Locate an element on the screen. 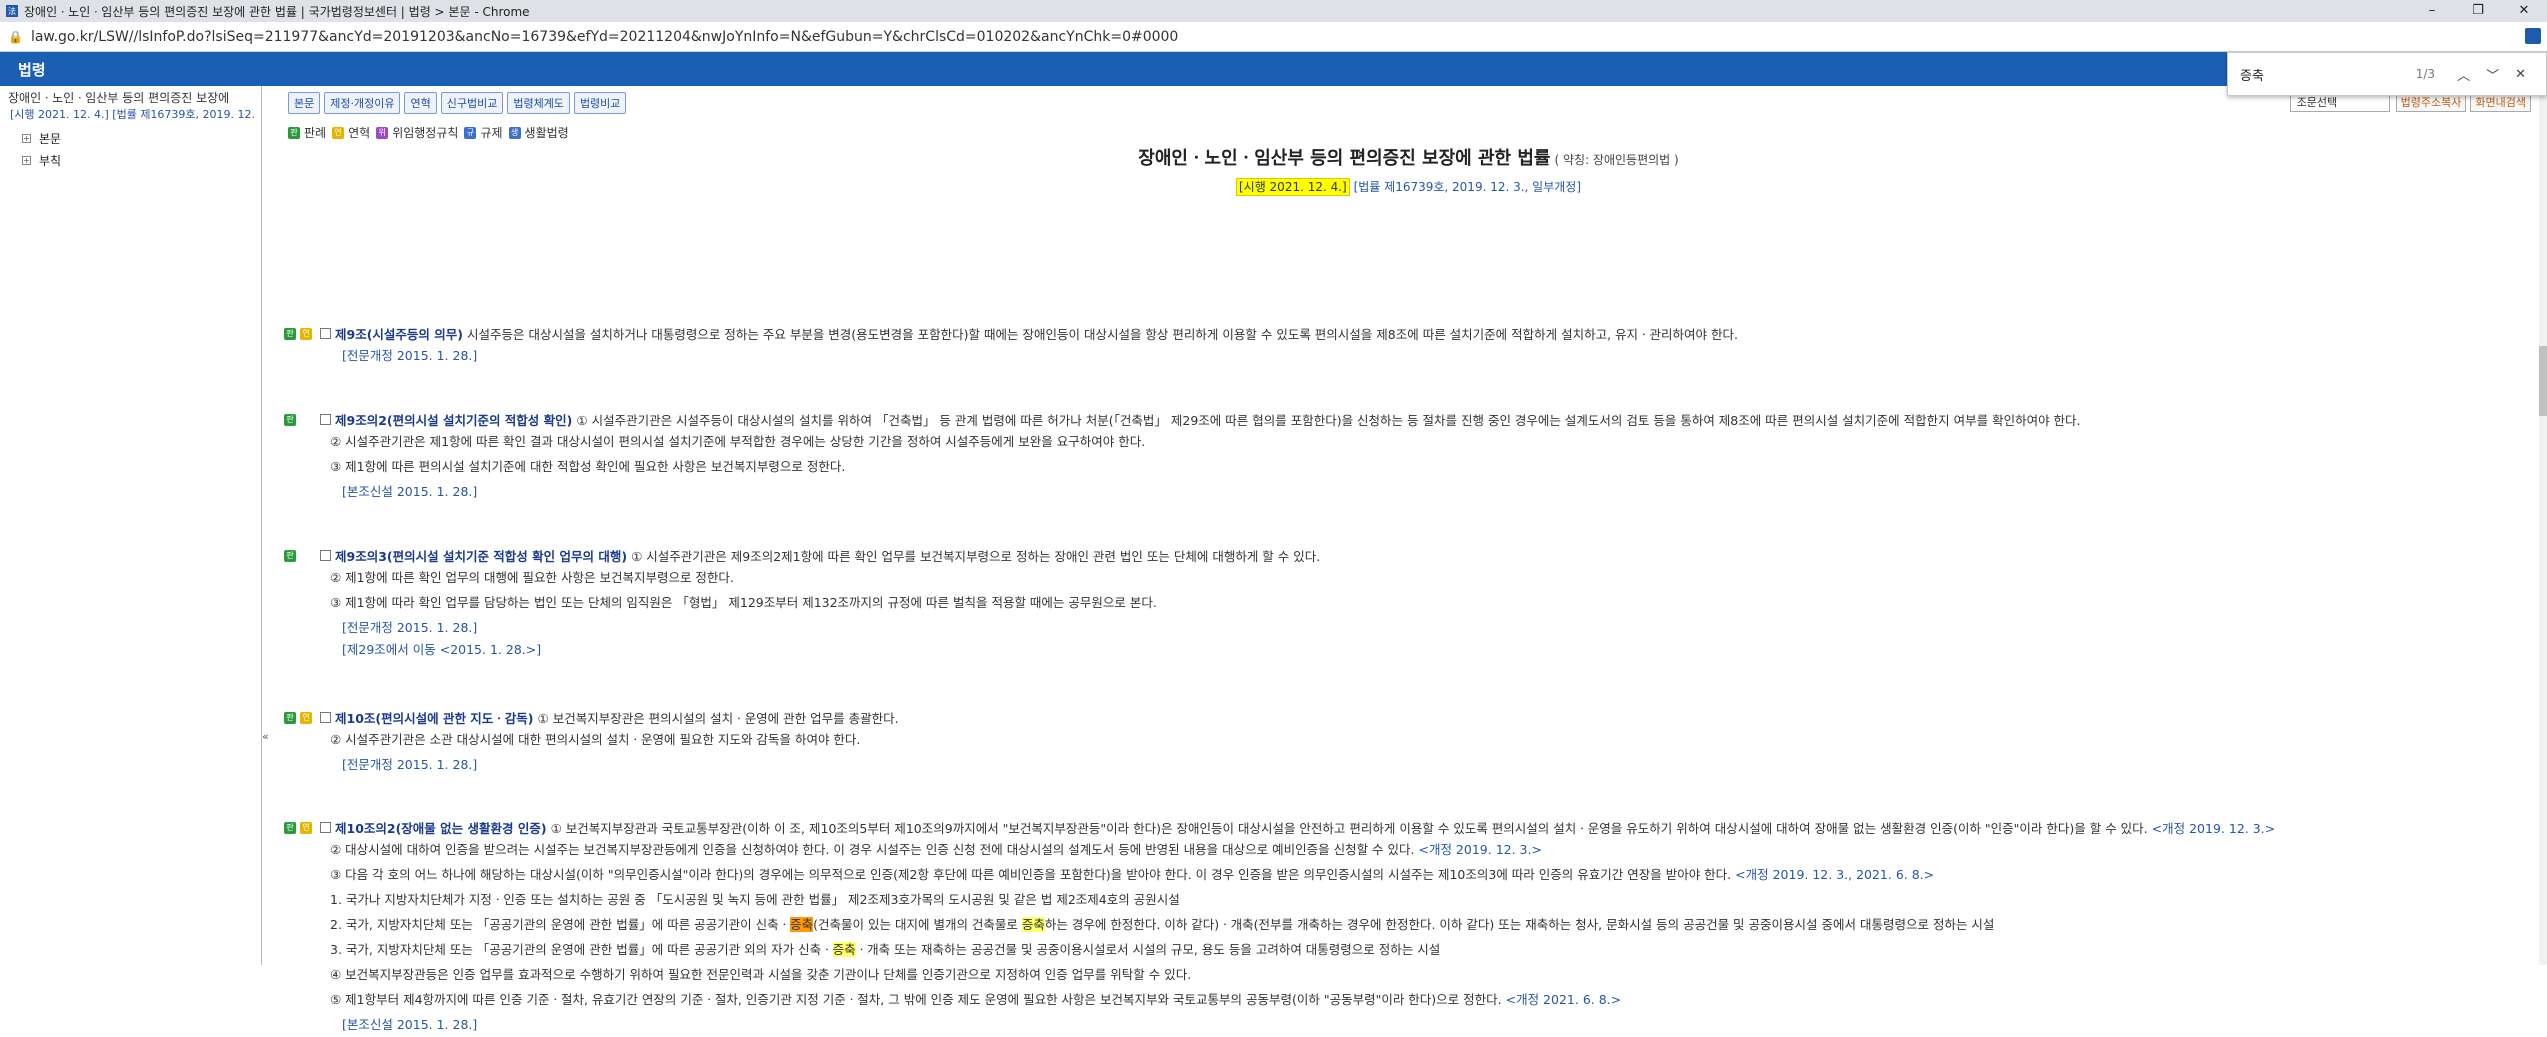 Image resolution: width=2547 pixels, height=1037 pixels. law-number: [법률 제16739호, 2019. 12. 3., 일부개정] is located at coordinates (1467, 187).